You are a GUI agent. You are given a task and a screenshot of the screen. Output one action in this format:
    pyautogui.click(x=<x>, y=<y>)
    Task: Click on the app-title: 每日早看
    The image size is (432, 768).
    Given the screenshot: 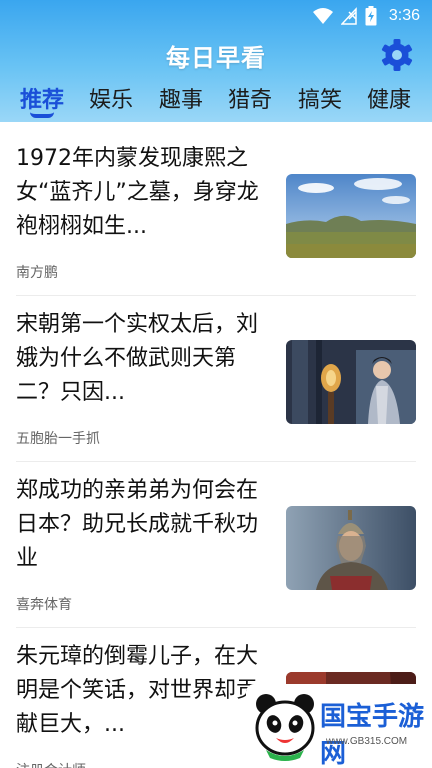 What is the action you would take?
    pyautogui.click(x=216, y=58)
    